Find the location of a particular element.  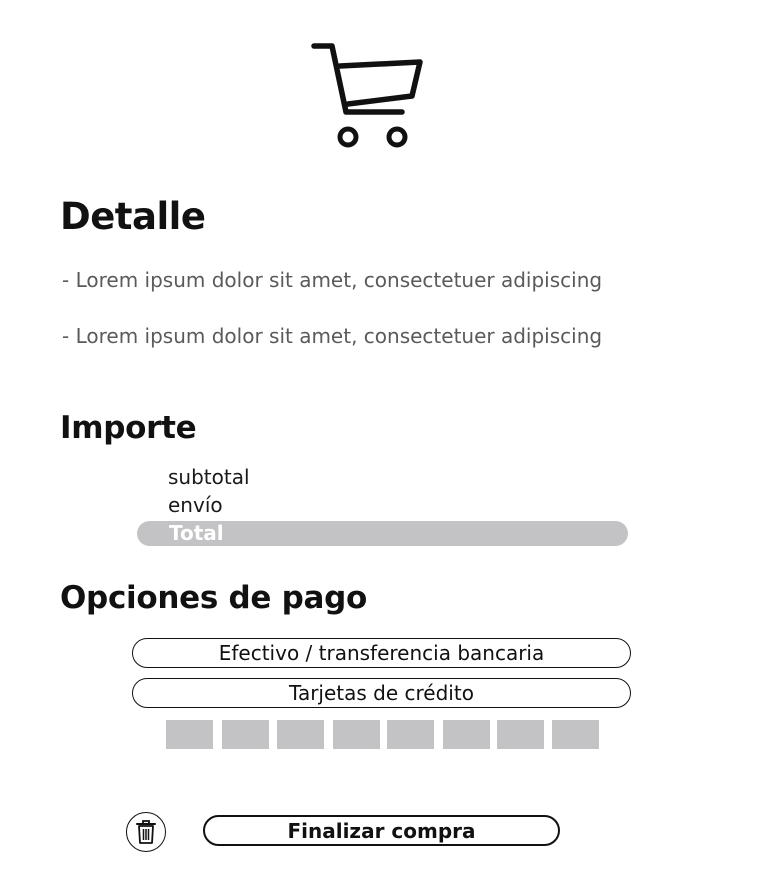

total-bar: Total is located at coordinates (382, 533).